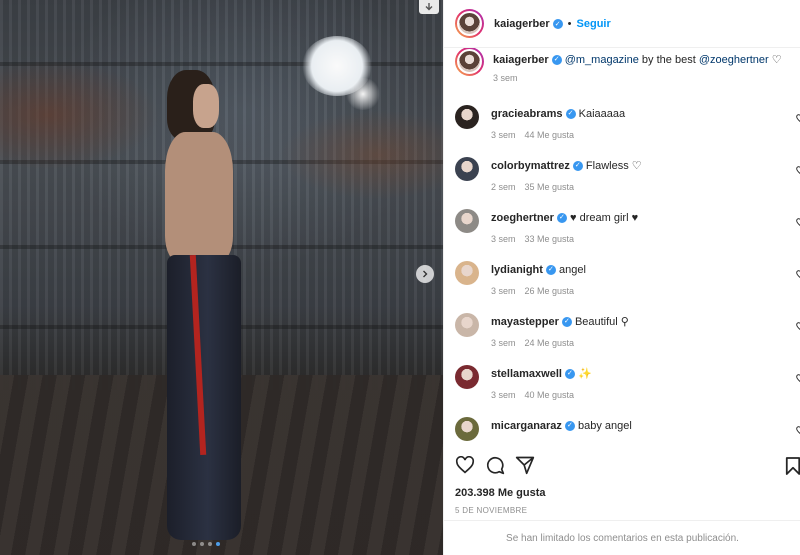  I want to click on comment-body: mayastepper ✓ Beautiful ⚲ 3 sem 24 Me gusta, so click(560, 338).